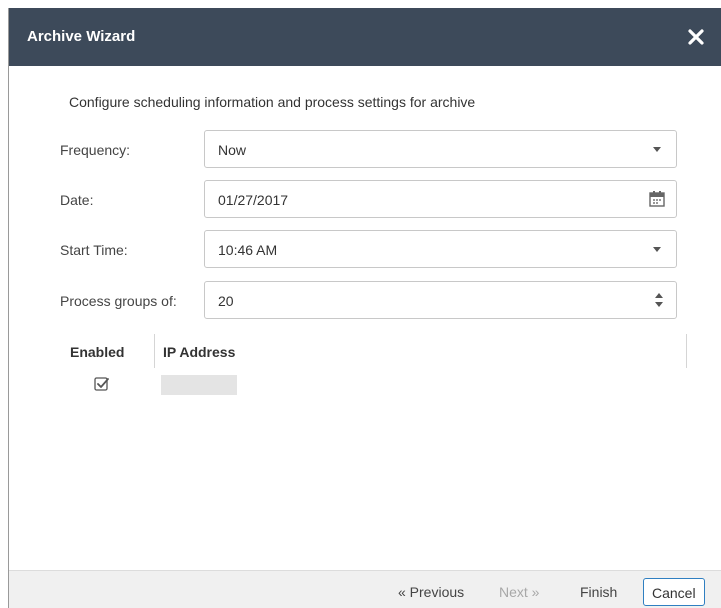 The image size is (721, 608). I want to click on dialog-titlebar: Archive Wizard, so click(365, 37).